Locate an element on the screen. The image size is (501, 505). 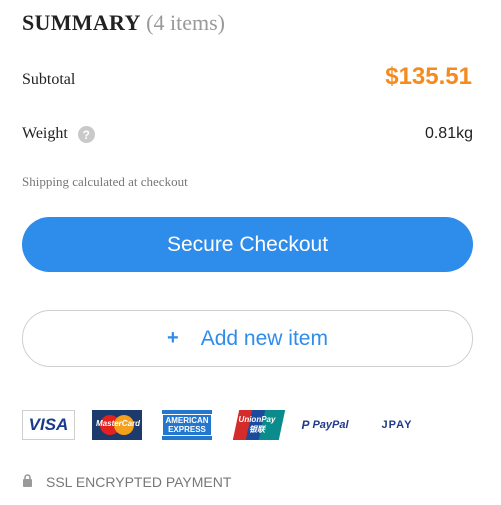
weight-value: 0.81kg is located at coordinates (448, 133).